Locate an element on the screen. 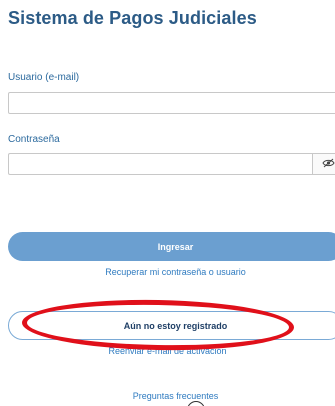 Image resolution: width=335 pixels, height=406 pixels. resend-activation-link: Reenviar e-mail de activación is located at coordinates (167, 351).